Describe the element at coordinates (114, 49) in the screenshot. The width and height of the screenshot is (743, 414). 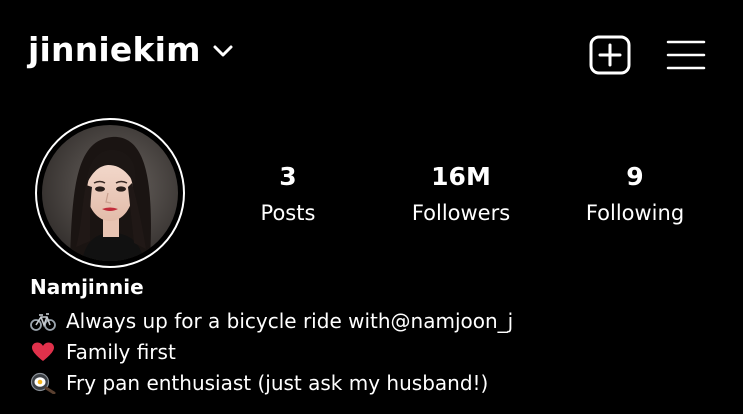
I see `account-username: jinniekim` at that location.